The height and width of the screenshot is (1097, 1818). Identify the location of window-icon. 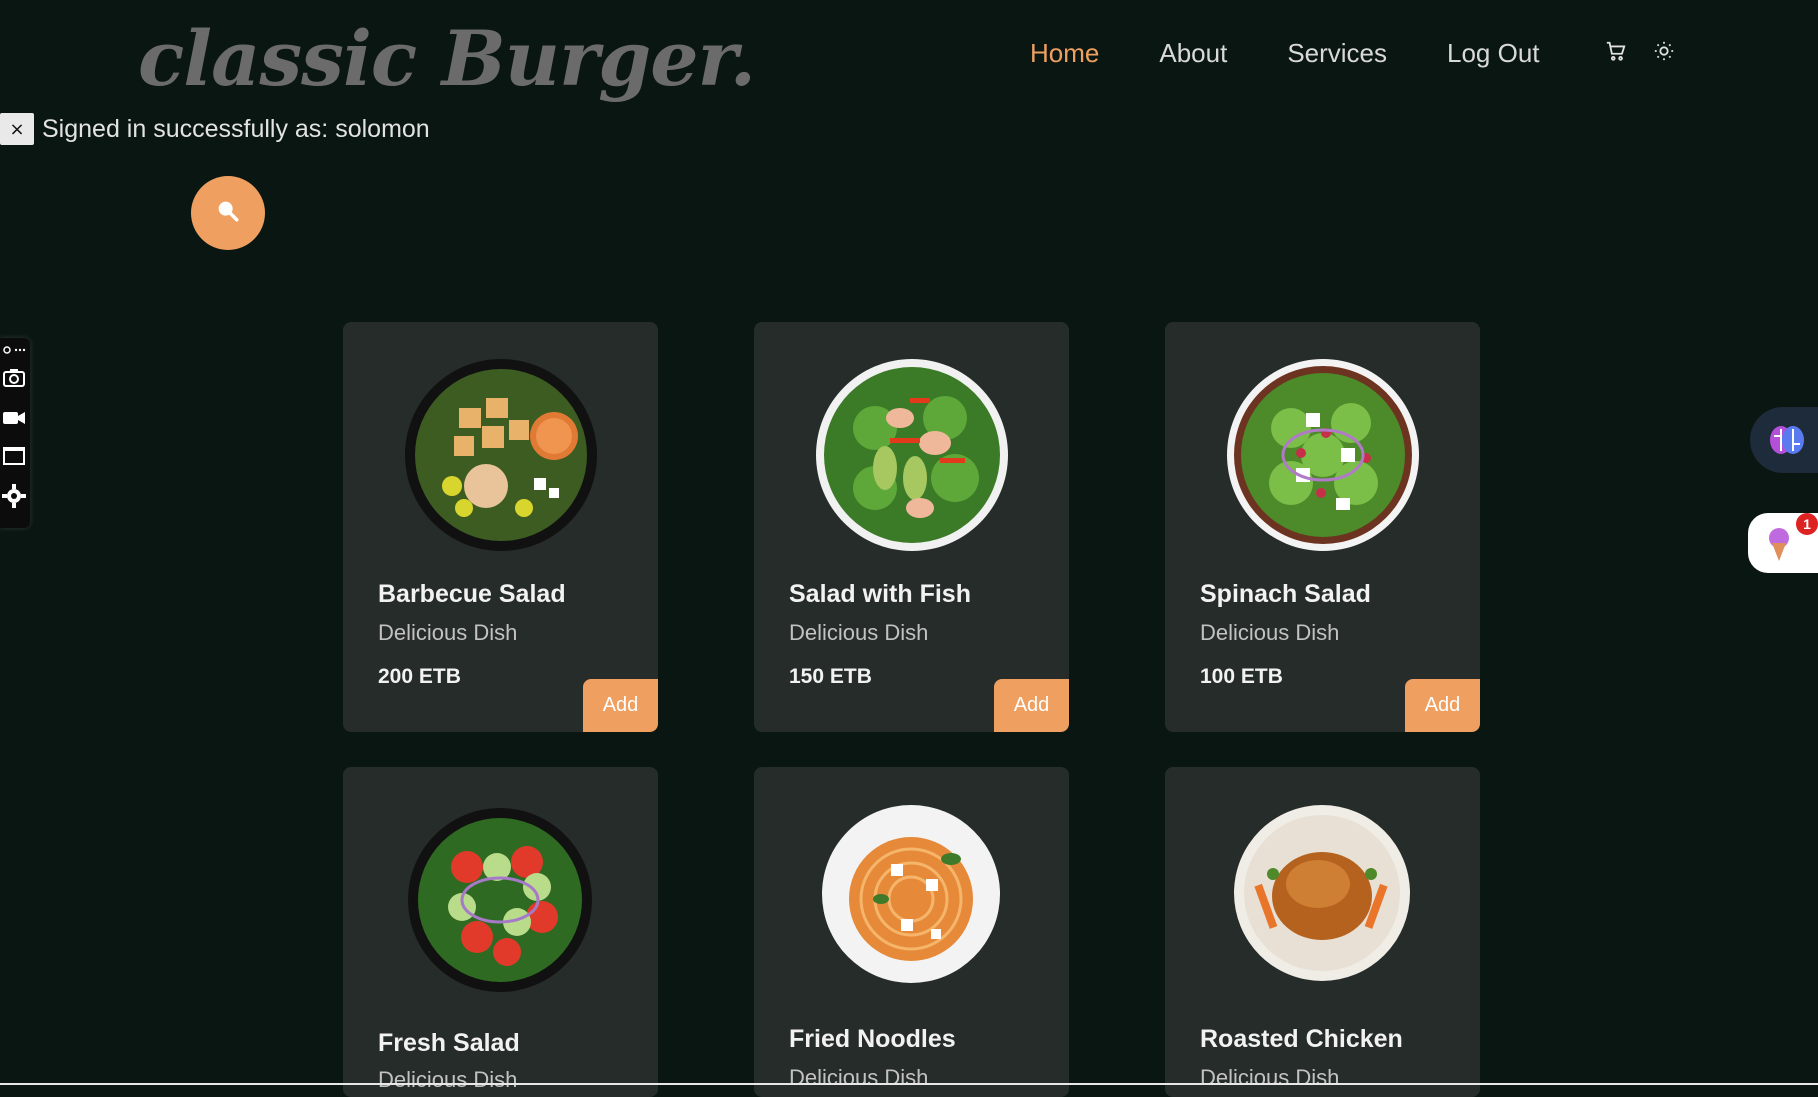
(14, 456).